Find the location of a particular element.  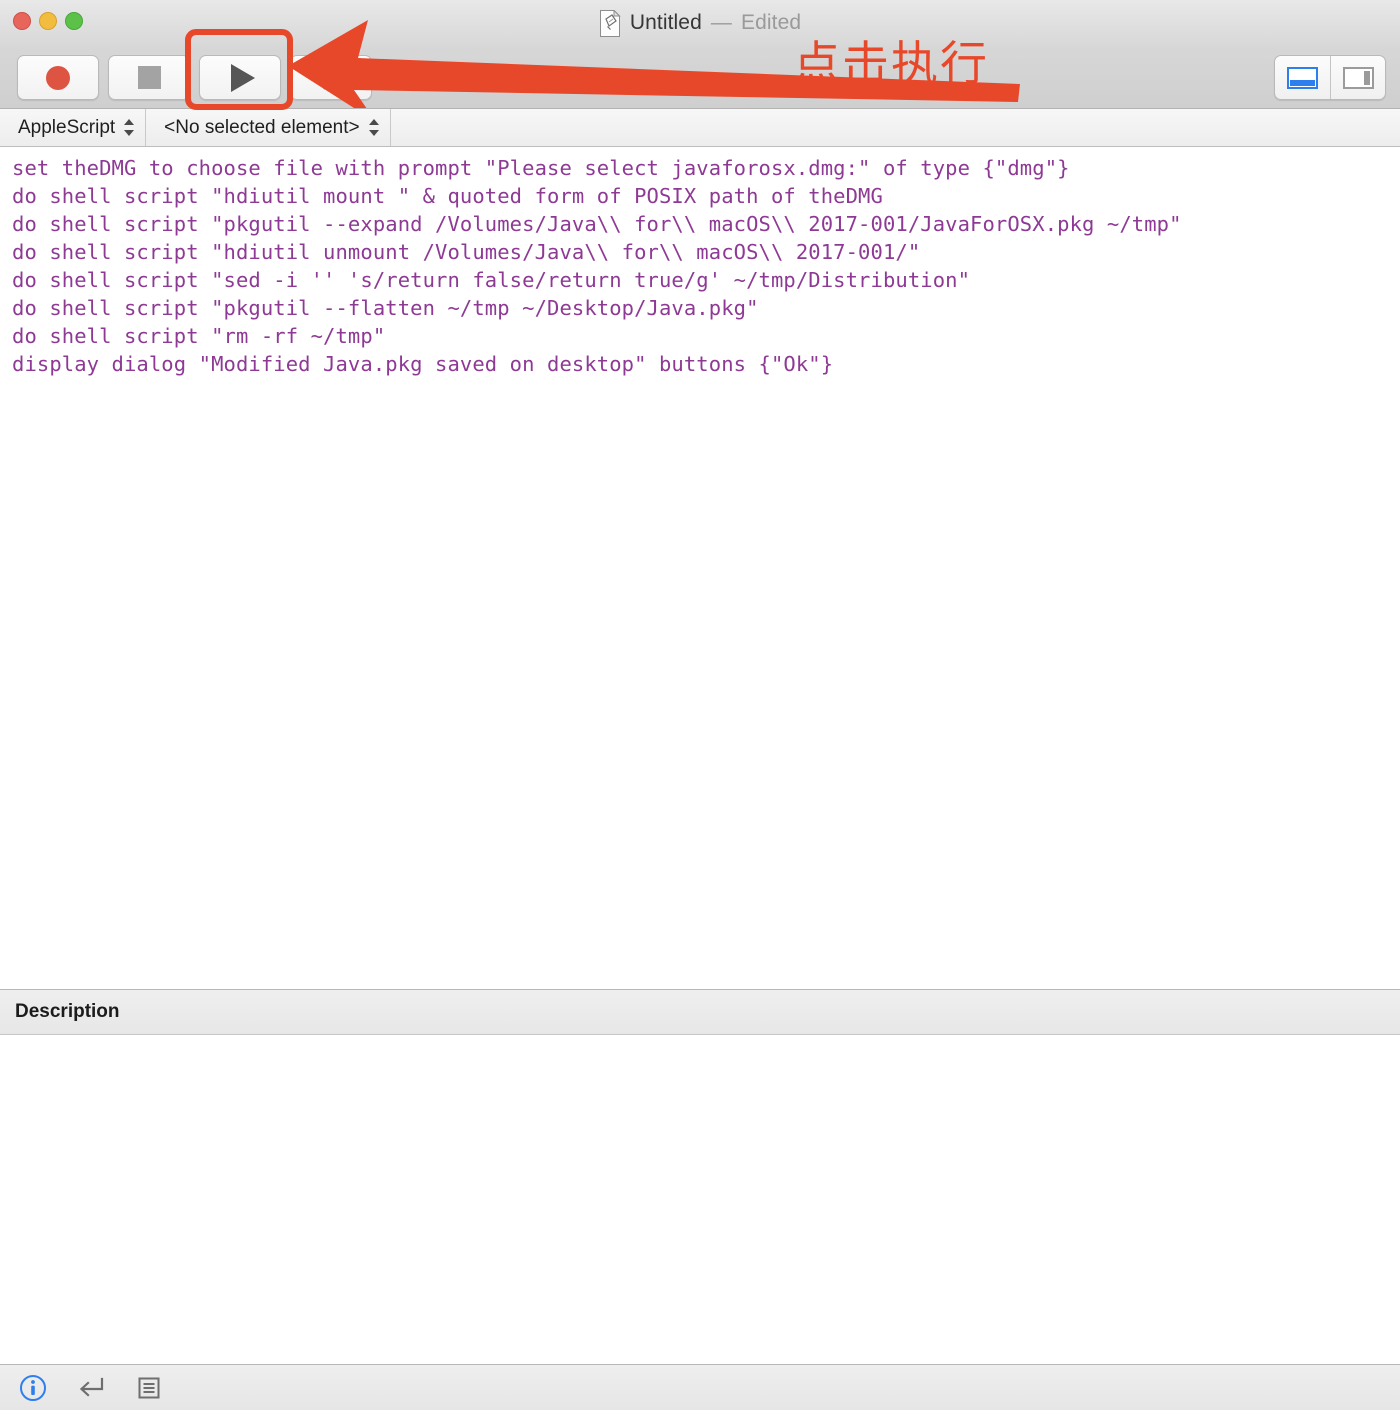

right-panel-view-button is located at coordinates (1357, 77).